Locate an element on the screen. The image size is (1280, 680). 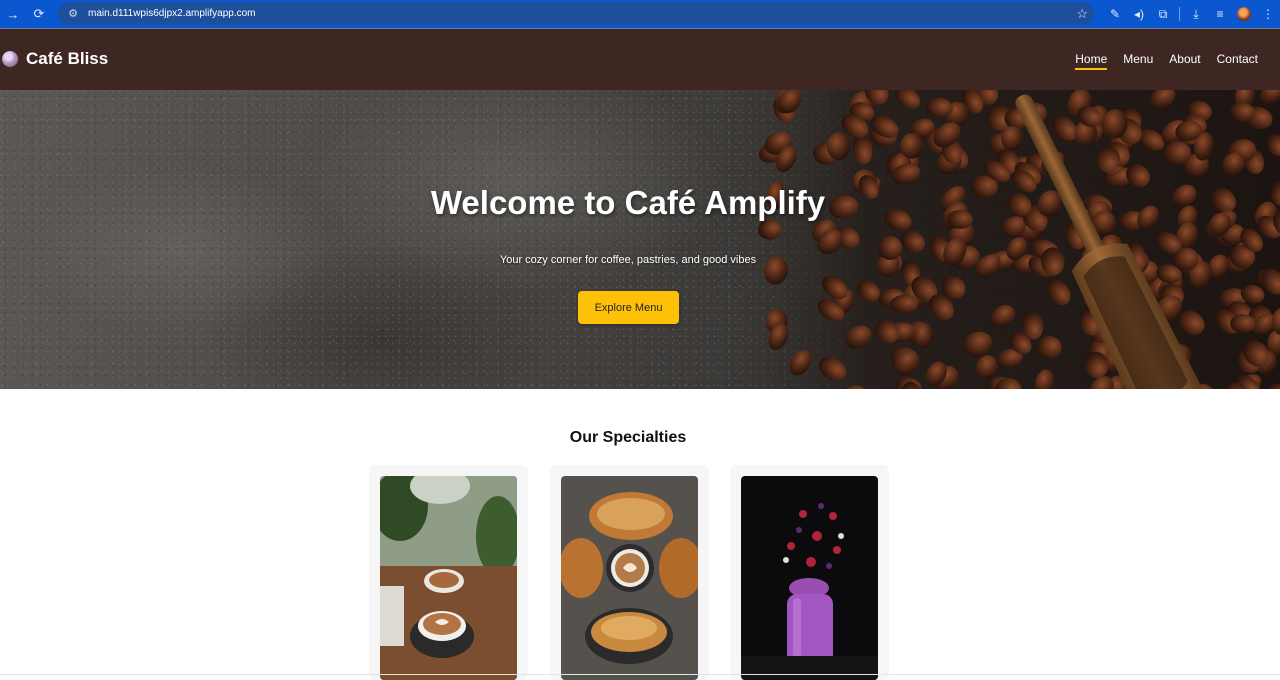
nav-link-about: About is located at coordinates (1184, 61).